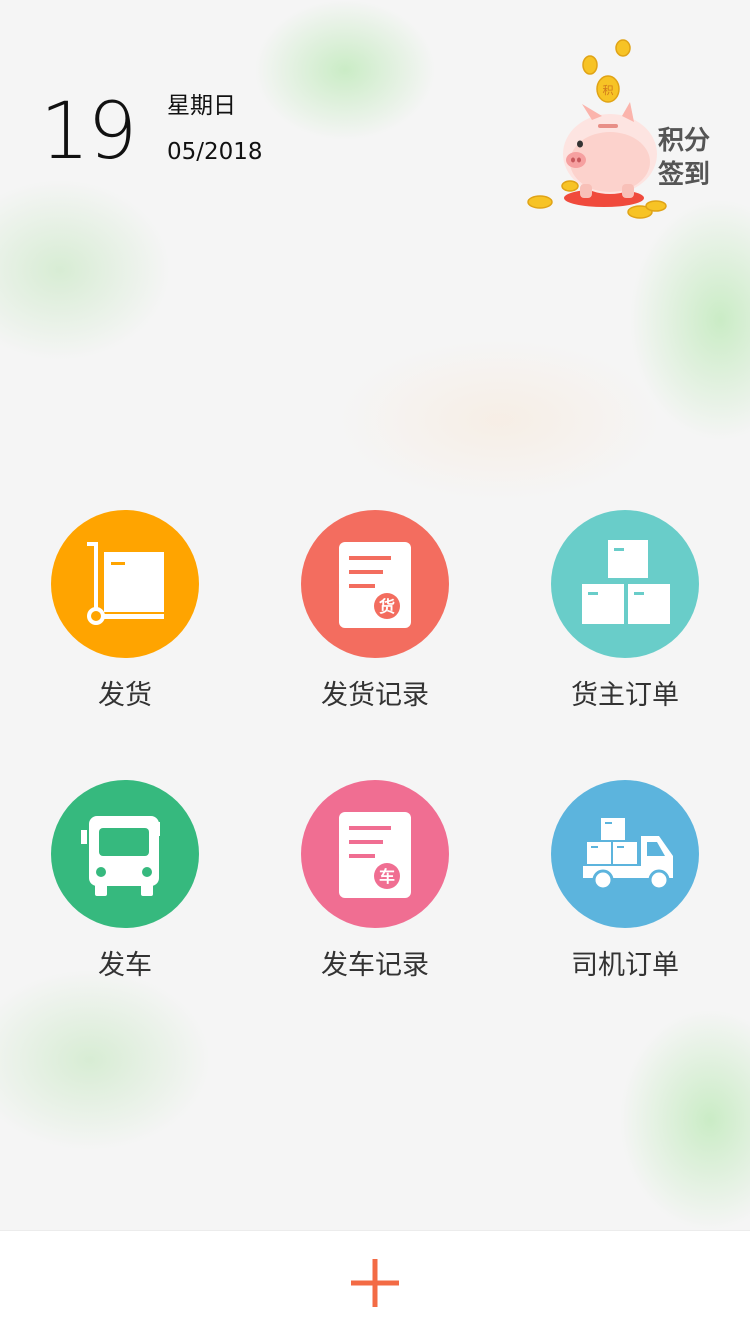 The height and width of the screenshot is (1335, 750). I want to click on grid-item-dispatch: 发车, so click(125, 890).